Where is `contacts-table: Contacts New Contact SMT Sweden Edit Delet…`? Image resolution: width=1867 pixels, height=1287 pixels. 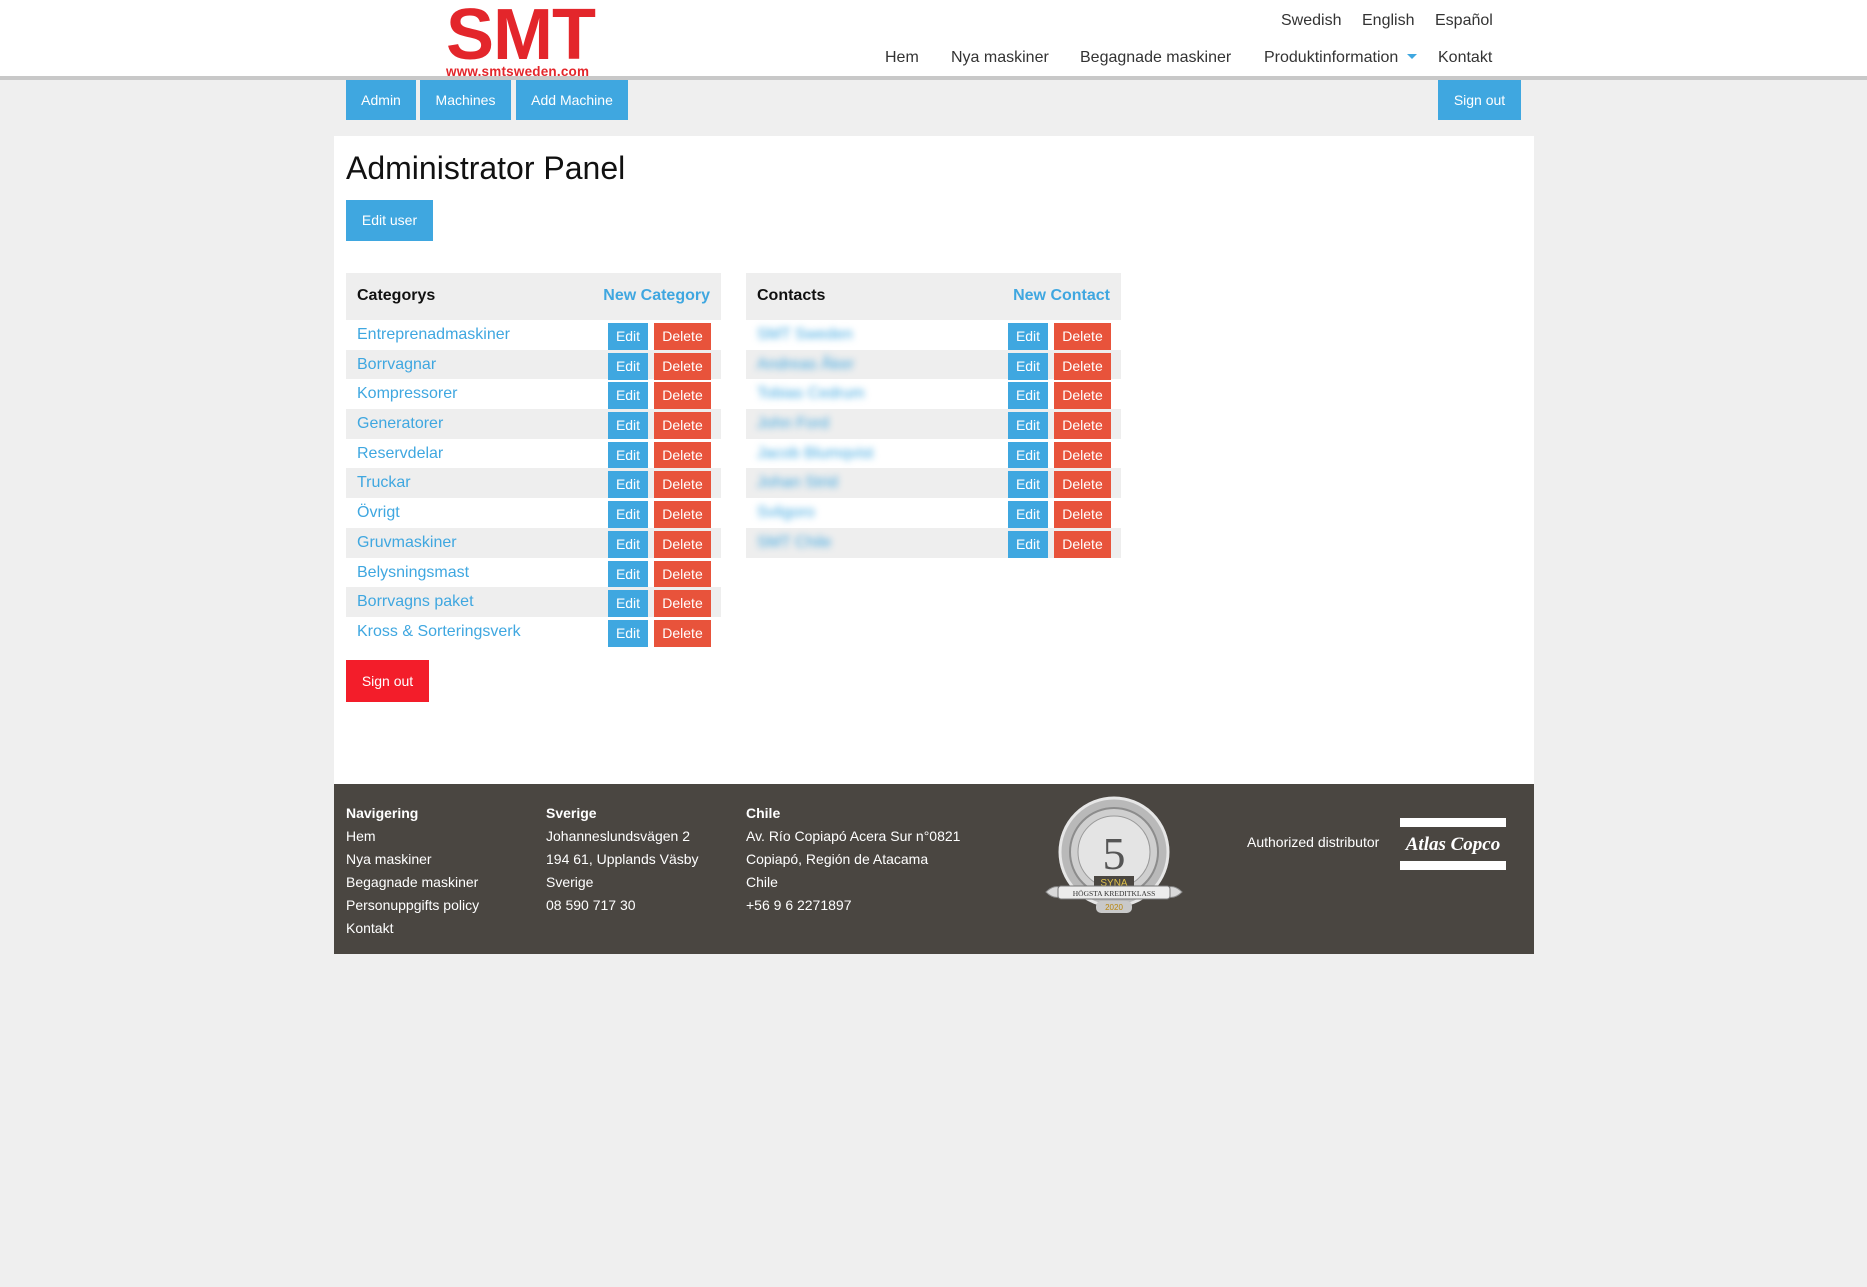 contacts-table: Contacts New Contact SMT Sweden Edit Delet… is located at coordinates (933, 415).